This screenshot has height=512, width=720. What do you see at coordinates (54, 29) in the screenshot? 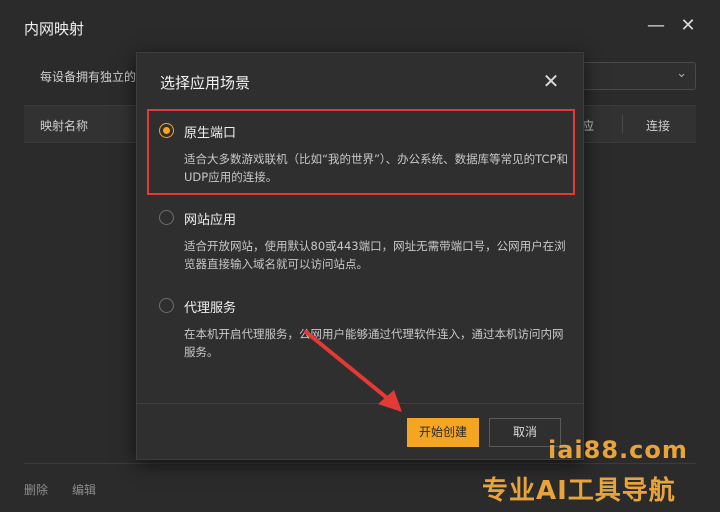
I see `window-title: 内网映射` at bounding box center [54, 29].